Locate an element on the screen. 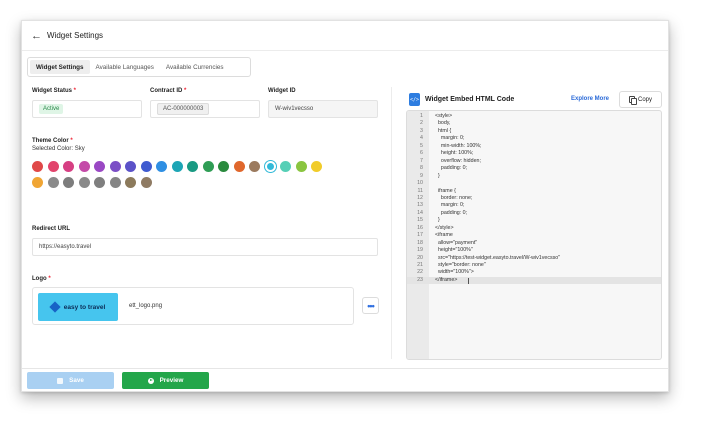 The width and height of the screenshot is (712, 436). play-icon is located at coordinates (150, 380).